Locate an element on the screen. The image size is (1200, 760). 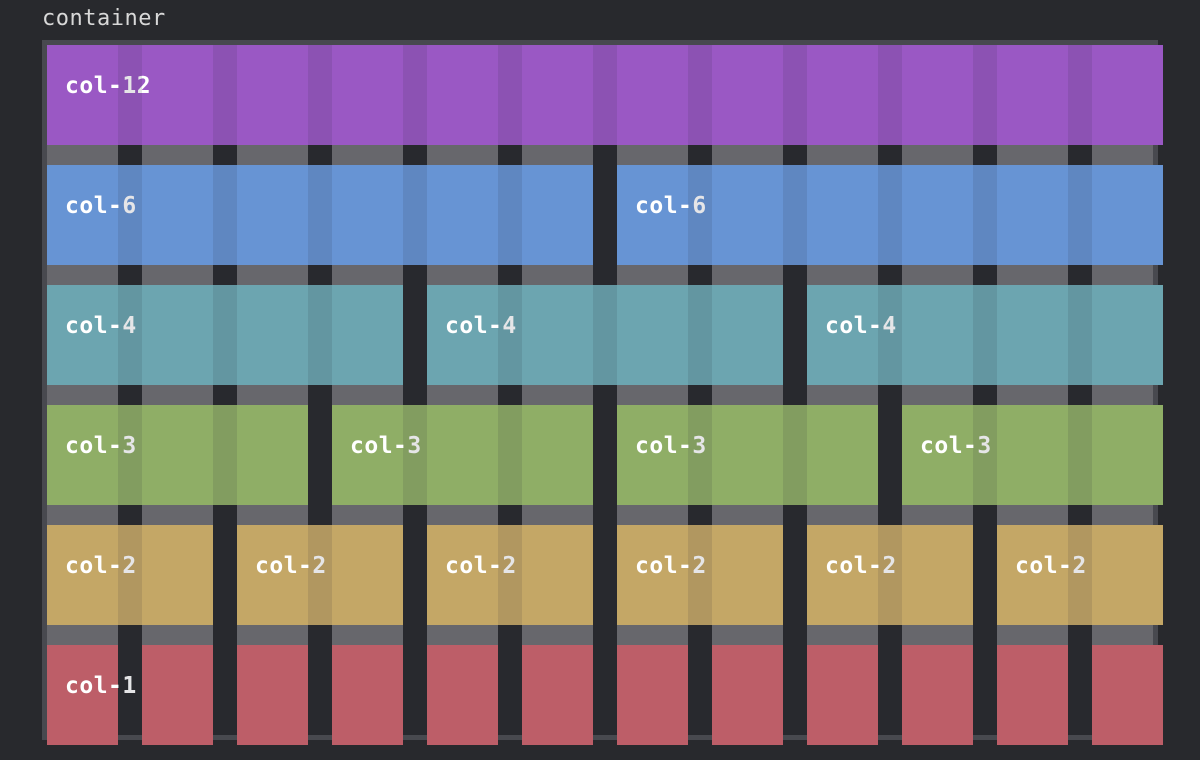
grid-row-col-3: col-3 col-3 col-3 col-3 is located at coordinates (605, 455).